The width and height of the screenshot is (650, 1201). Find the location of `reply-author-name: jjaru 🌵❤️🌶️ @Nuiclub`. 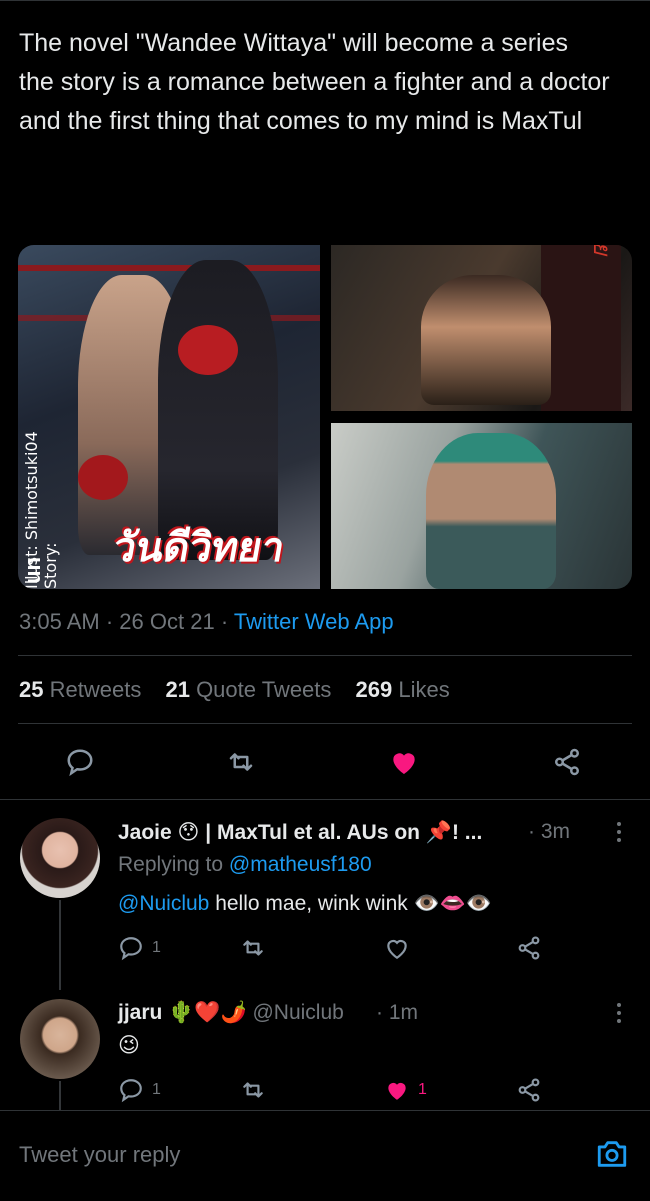

reply-author-name: jjaru 🌵❤️🌶️ @Nuiclub is located at coordinates (231, 1013).